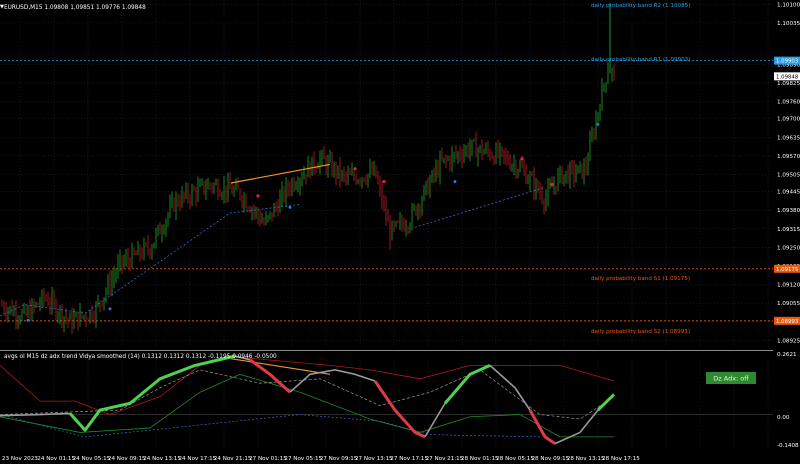 This screenshot has height=464, width=800. Describe the element at coordinates (787, 62) in the screenshot. I see `r1-price-tag-text: 1.09903` at that location.